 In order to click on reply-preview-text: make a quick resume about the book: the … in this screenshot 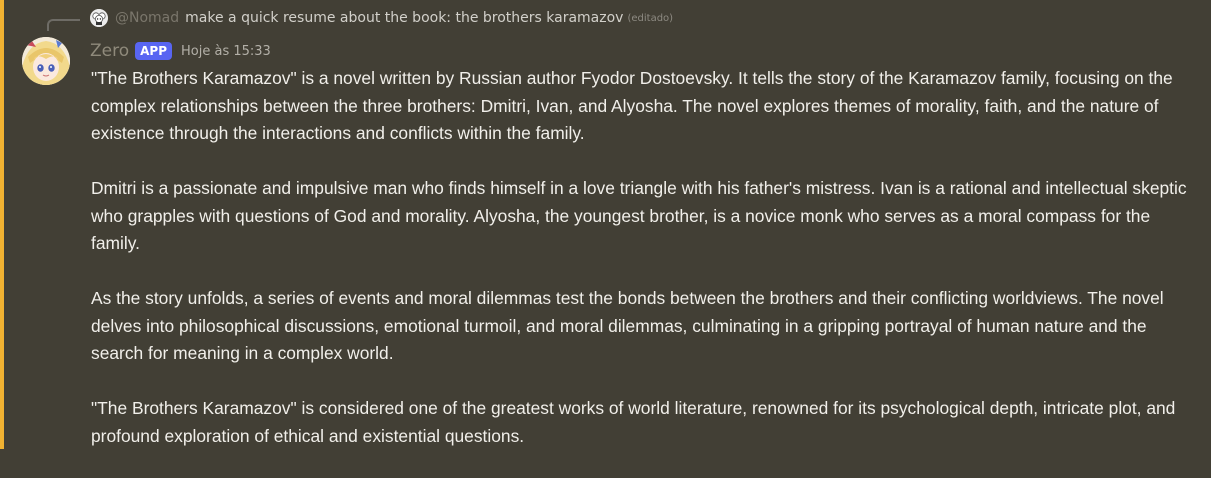, I will do `click(404, 18)`.